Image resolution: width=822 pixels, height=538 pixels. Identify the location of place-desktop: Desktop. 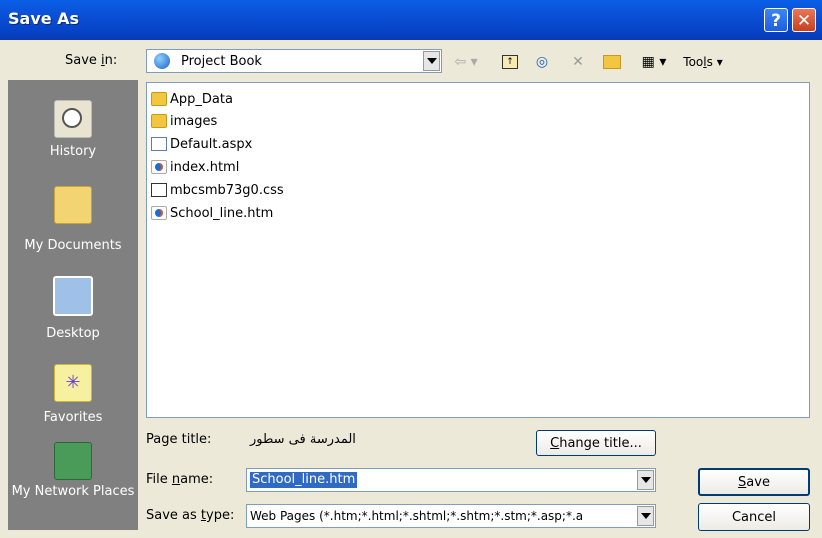
(73, 308).